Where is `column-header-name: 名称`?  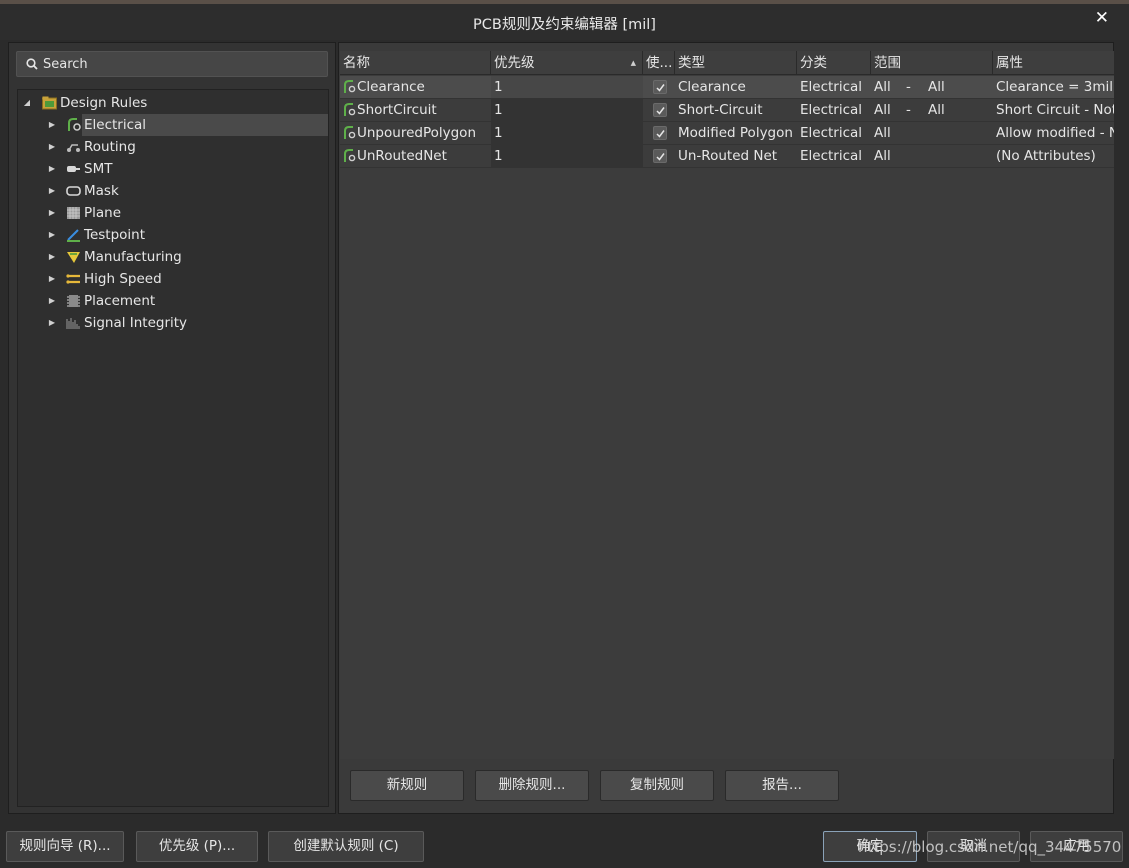
column-header-name: 名称 is located at coordinates (415, 63).